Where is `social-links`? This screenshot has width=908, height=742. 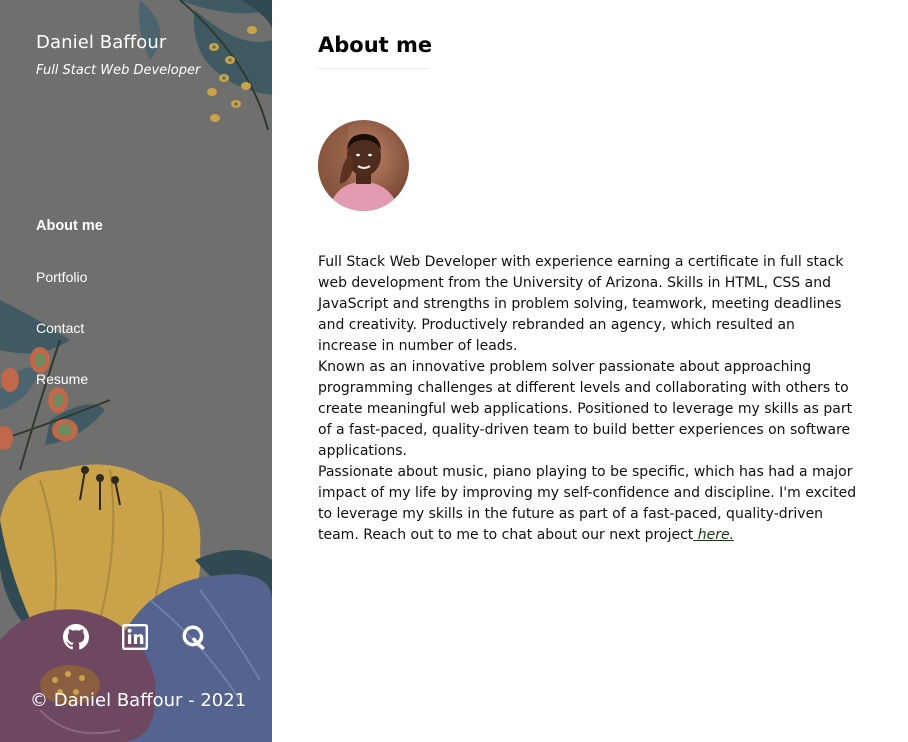
social-links is located at coordinates (135, 637).